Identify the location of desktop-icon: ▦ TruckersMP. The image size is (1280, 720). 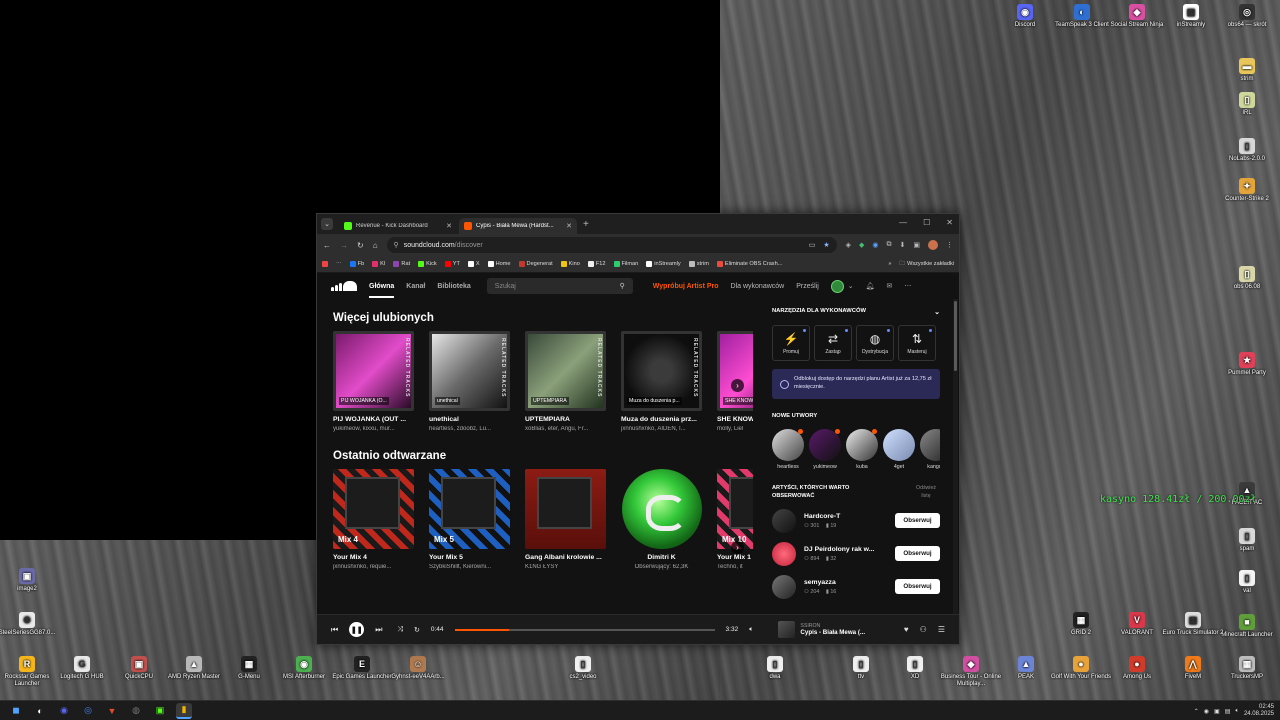
(1247, 668).